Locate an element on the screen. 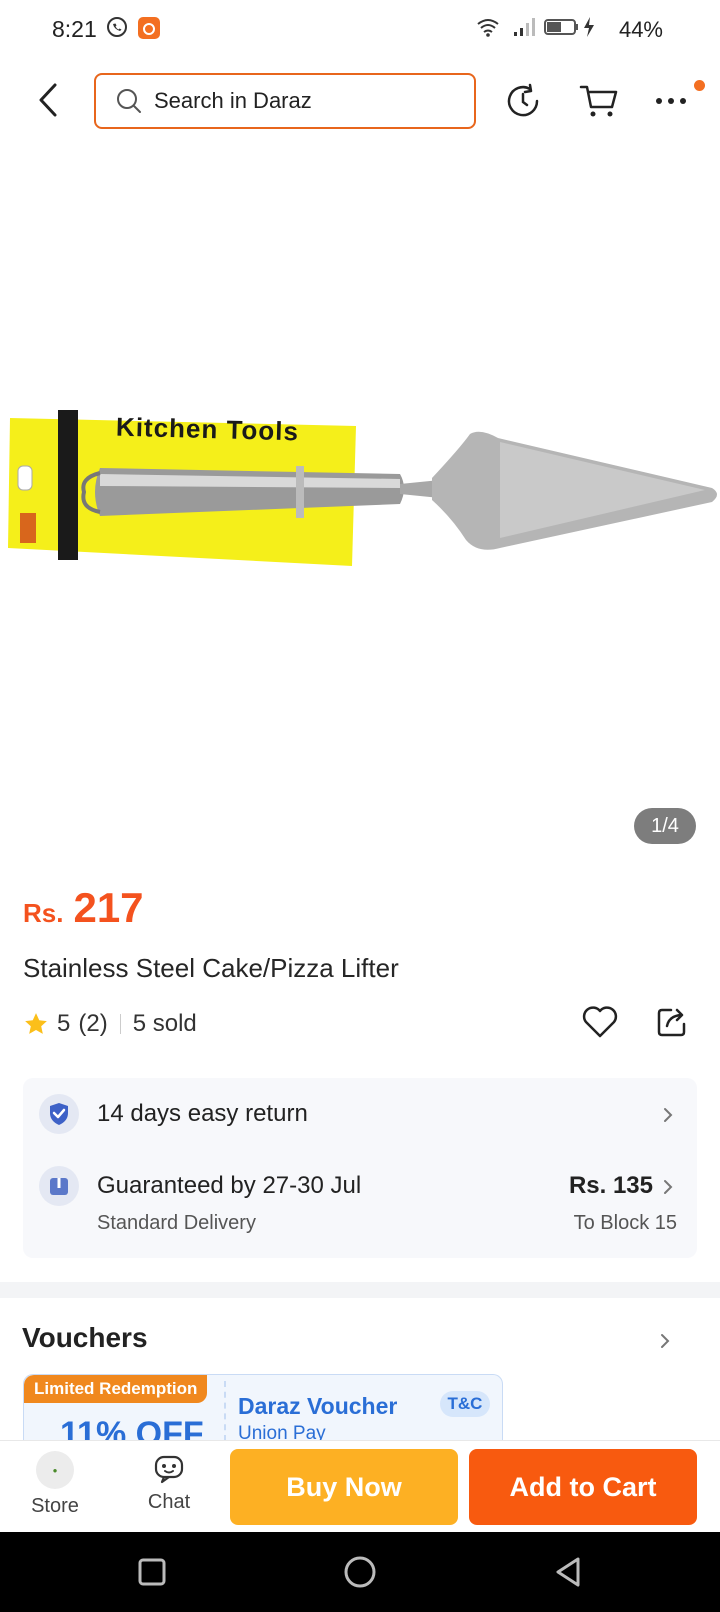  heart-icon is located at coordinates (600, 1022).